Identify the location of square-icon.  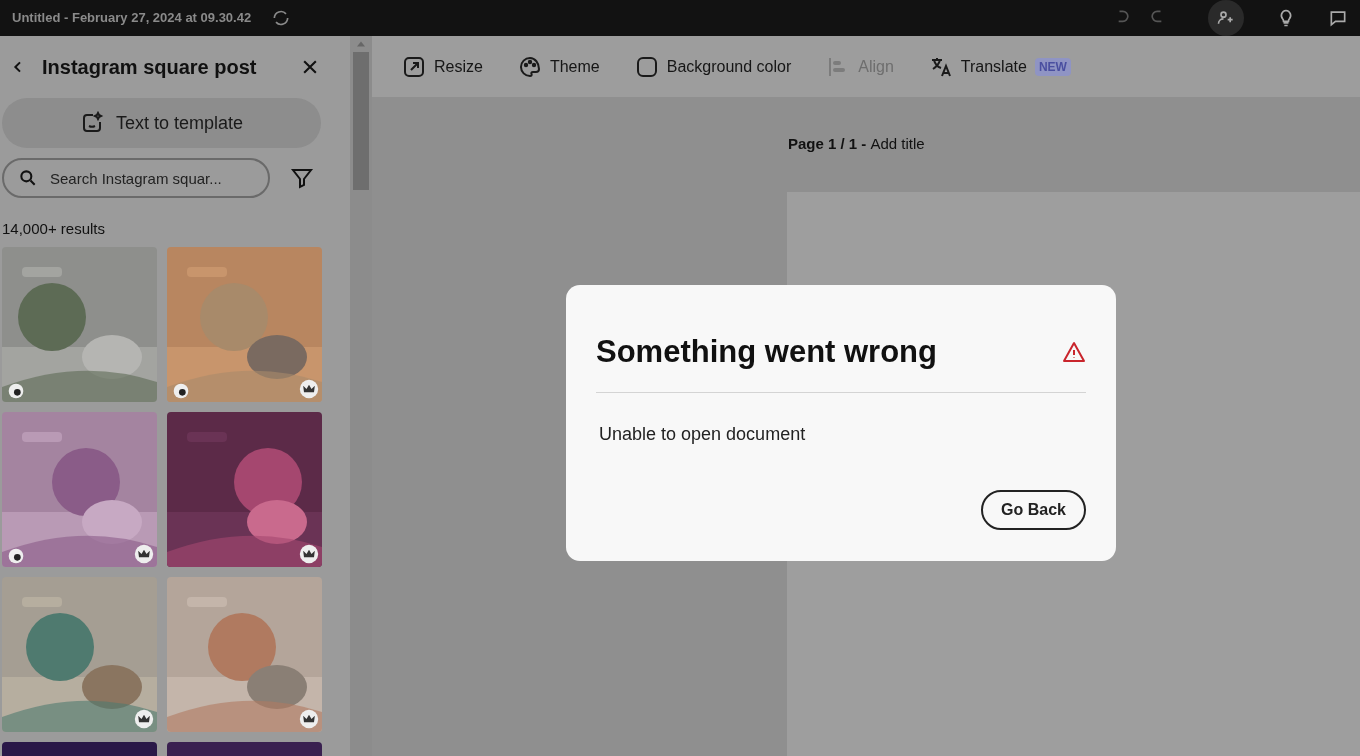
(646, 66).